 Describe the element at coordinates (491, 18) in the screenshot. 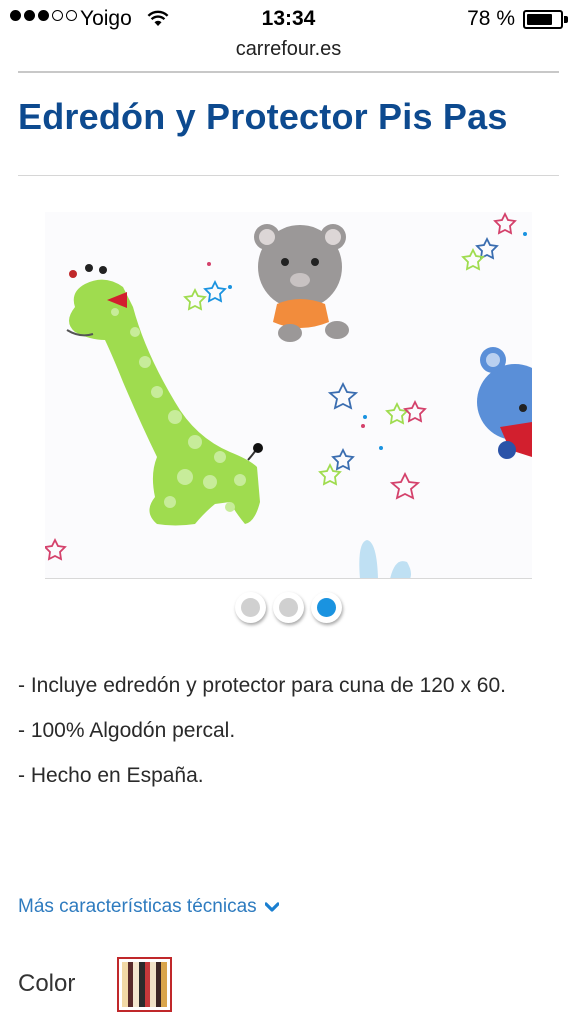

I see `battery-percent: 78 %` at that location.